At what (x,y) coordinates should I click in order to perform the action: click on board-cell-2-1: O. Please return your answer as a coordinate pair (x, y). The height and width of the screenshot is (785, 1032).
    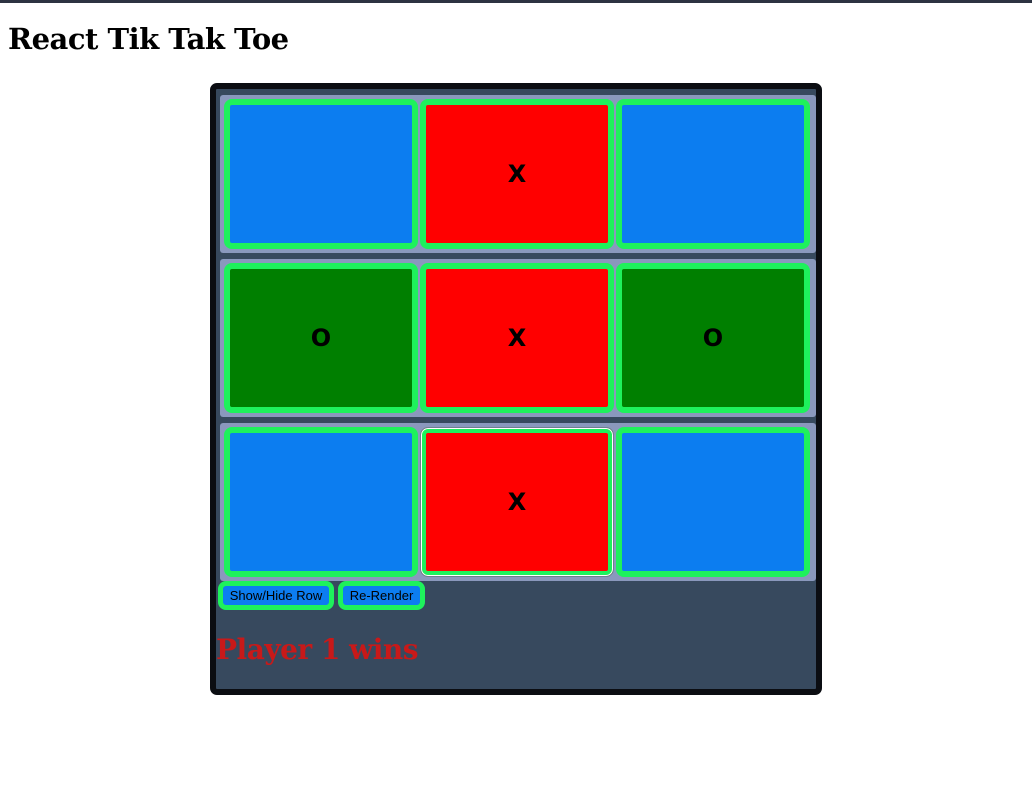
    Looking at the image, I should click on (321, 338).